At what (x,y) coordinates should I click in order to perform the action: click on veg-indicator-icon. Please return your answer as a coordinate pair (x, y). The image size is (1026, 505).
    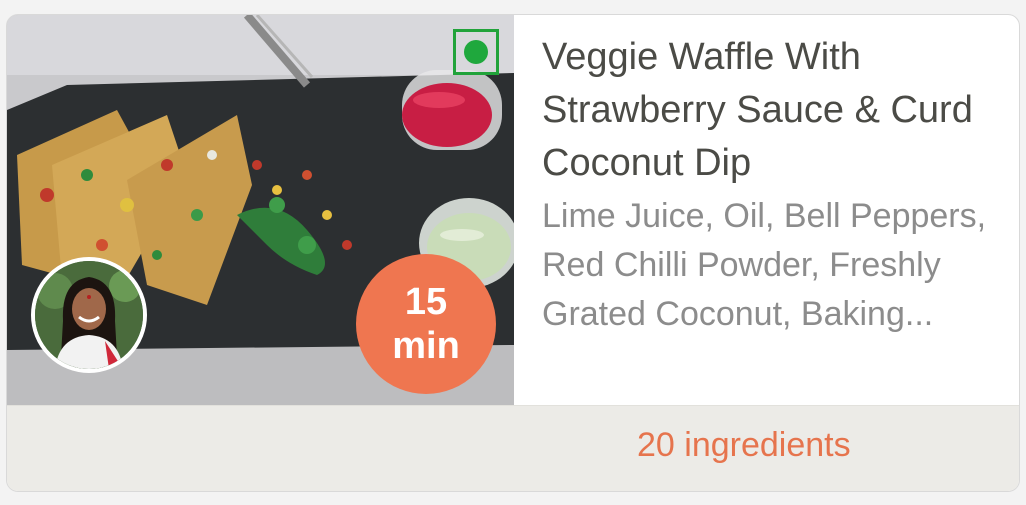
    Looking at the image, I should click on (476, 52).